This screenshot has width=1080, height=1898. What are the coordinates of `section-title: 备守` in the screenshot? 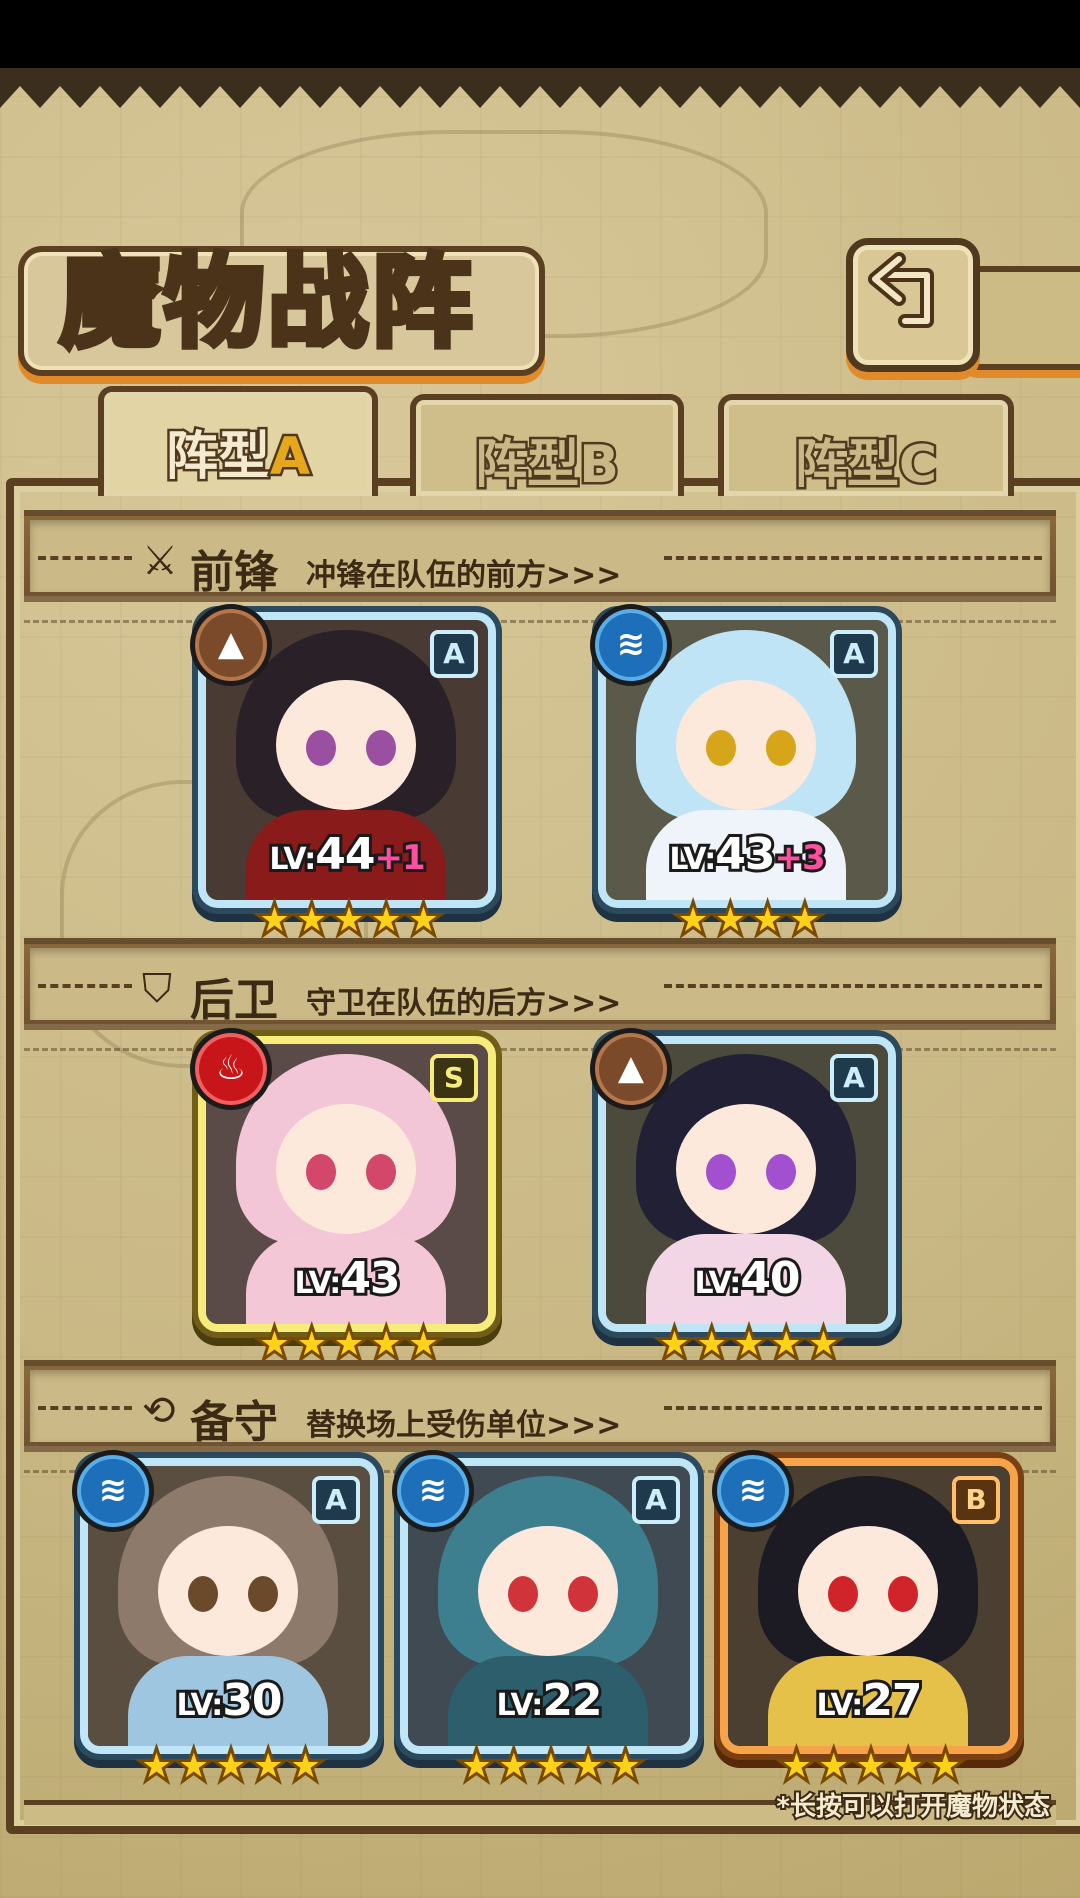 It's located at (234, 1422).